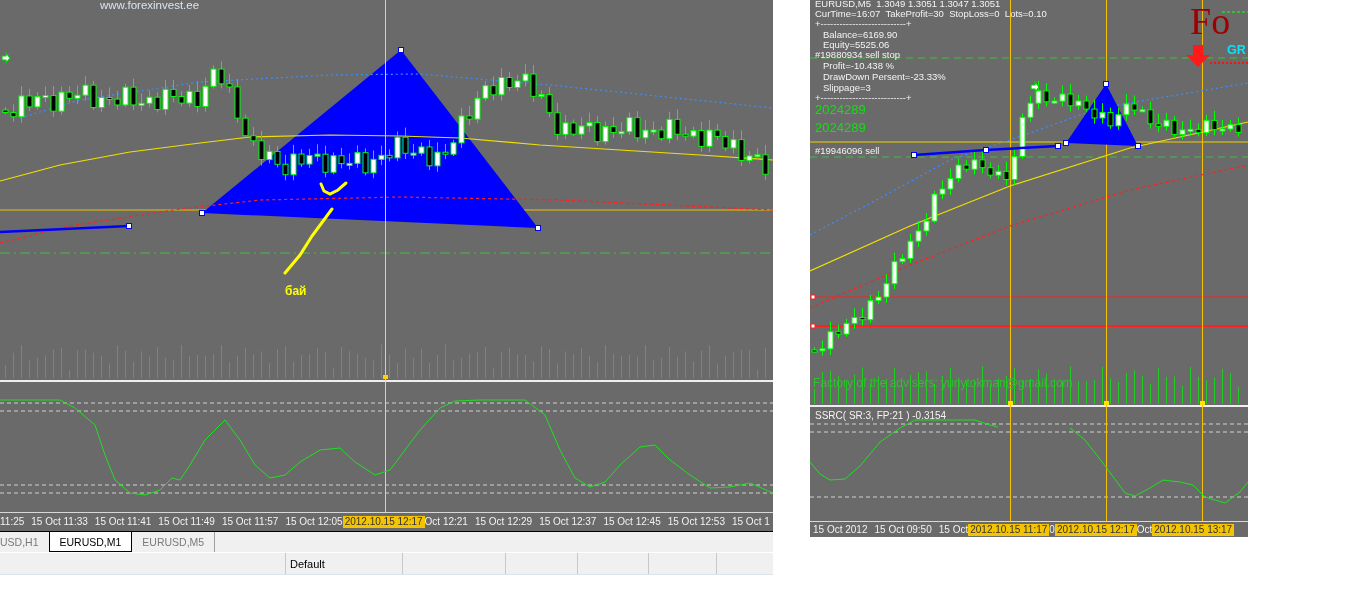 The height and width of the screenshot is (615, 1360). I want to click on symbol-quote-text: EURUSD,M5 1.3049 1.3051 1.3047 1.3051, so click(908, 4).